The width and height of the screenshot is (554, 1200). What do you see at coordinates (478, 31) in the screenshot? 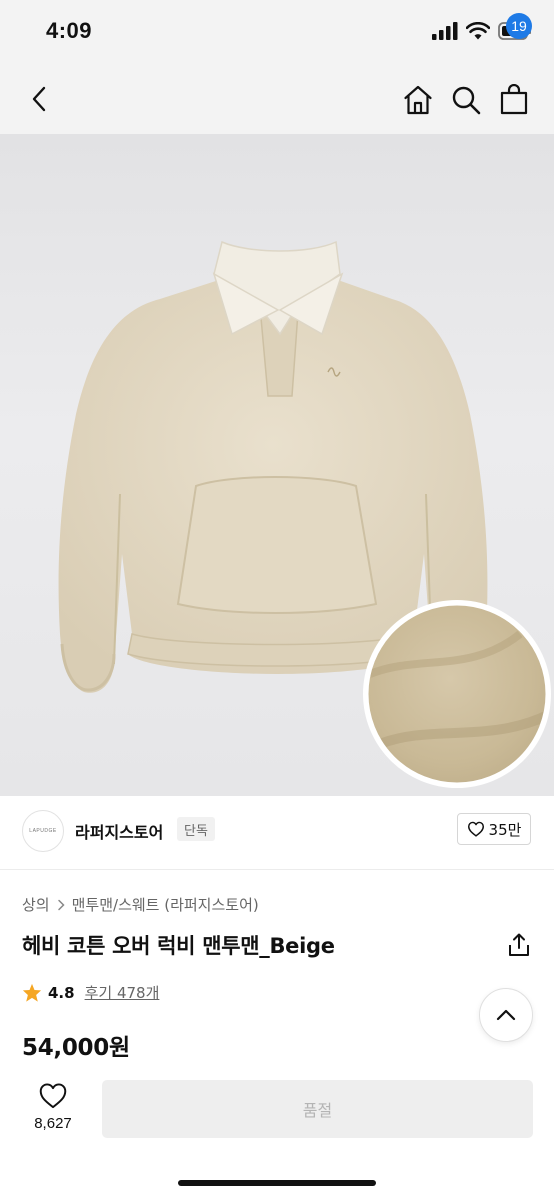
I see `wifi-icon` at bounding box center [478, 31].